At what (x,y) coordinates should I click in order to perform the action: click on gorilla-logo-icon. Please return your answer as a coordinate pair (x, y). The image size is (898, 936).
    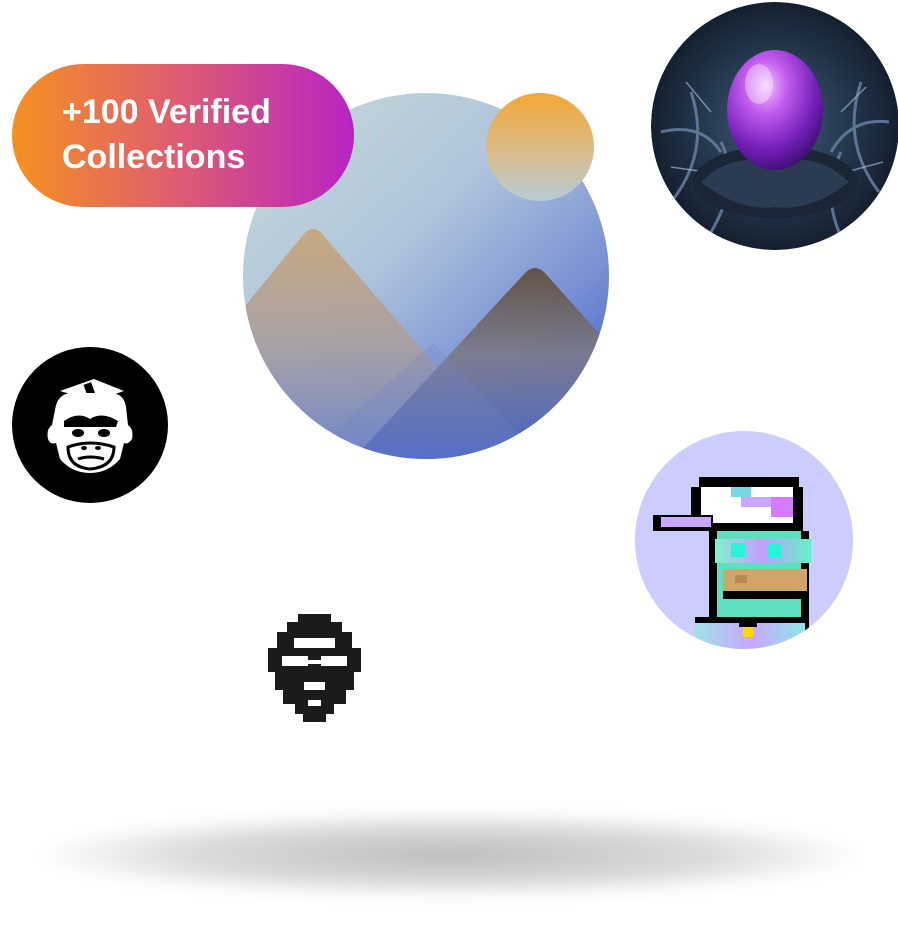
    Looking at the image, I should click on (90, 425).